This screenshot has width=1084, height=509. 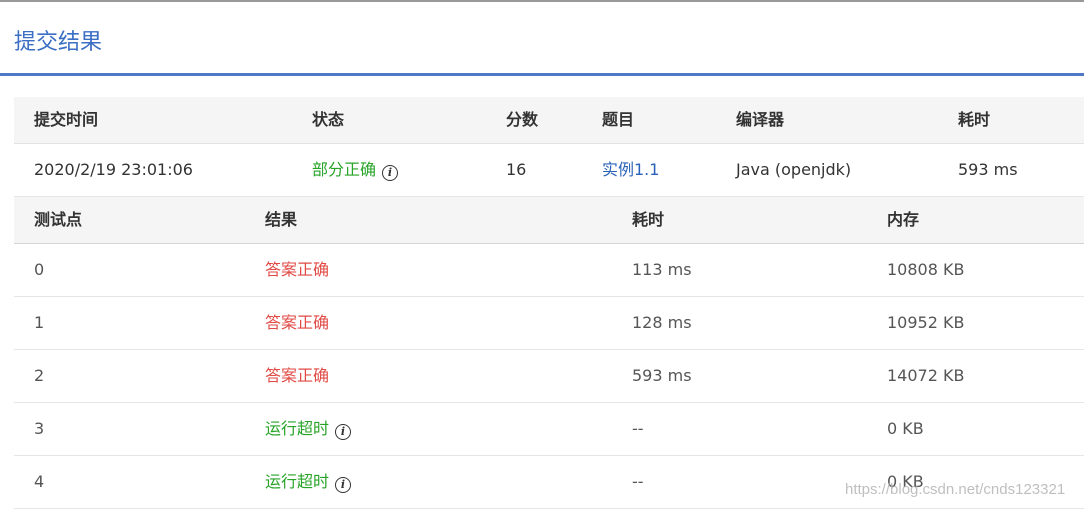 What do you see at coordinates (549, 270) in the screenshot?
I see `table-row: 0 答案正确 113 ms 10808 KB` at bounding box center [549, 270].